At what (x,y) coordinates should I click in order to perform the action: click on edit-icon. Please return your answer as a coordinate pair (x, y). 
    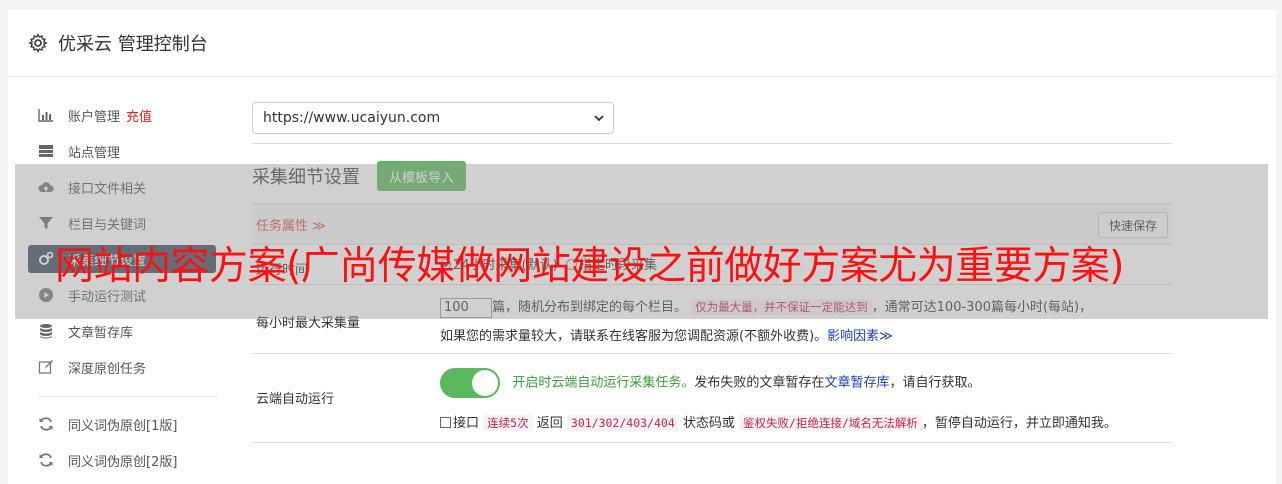
    Looking at the image, I should click on (45, 367).